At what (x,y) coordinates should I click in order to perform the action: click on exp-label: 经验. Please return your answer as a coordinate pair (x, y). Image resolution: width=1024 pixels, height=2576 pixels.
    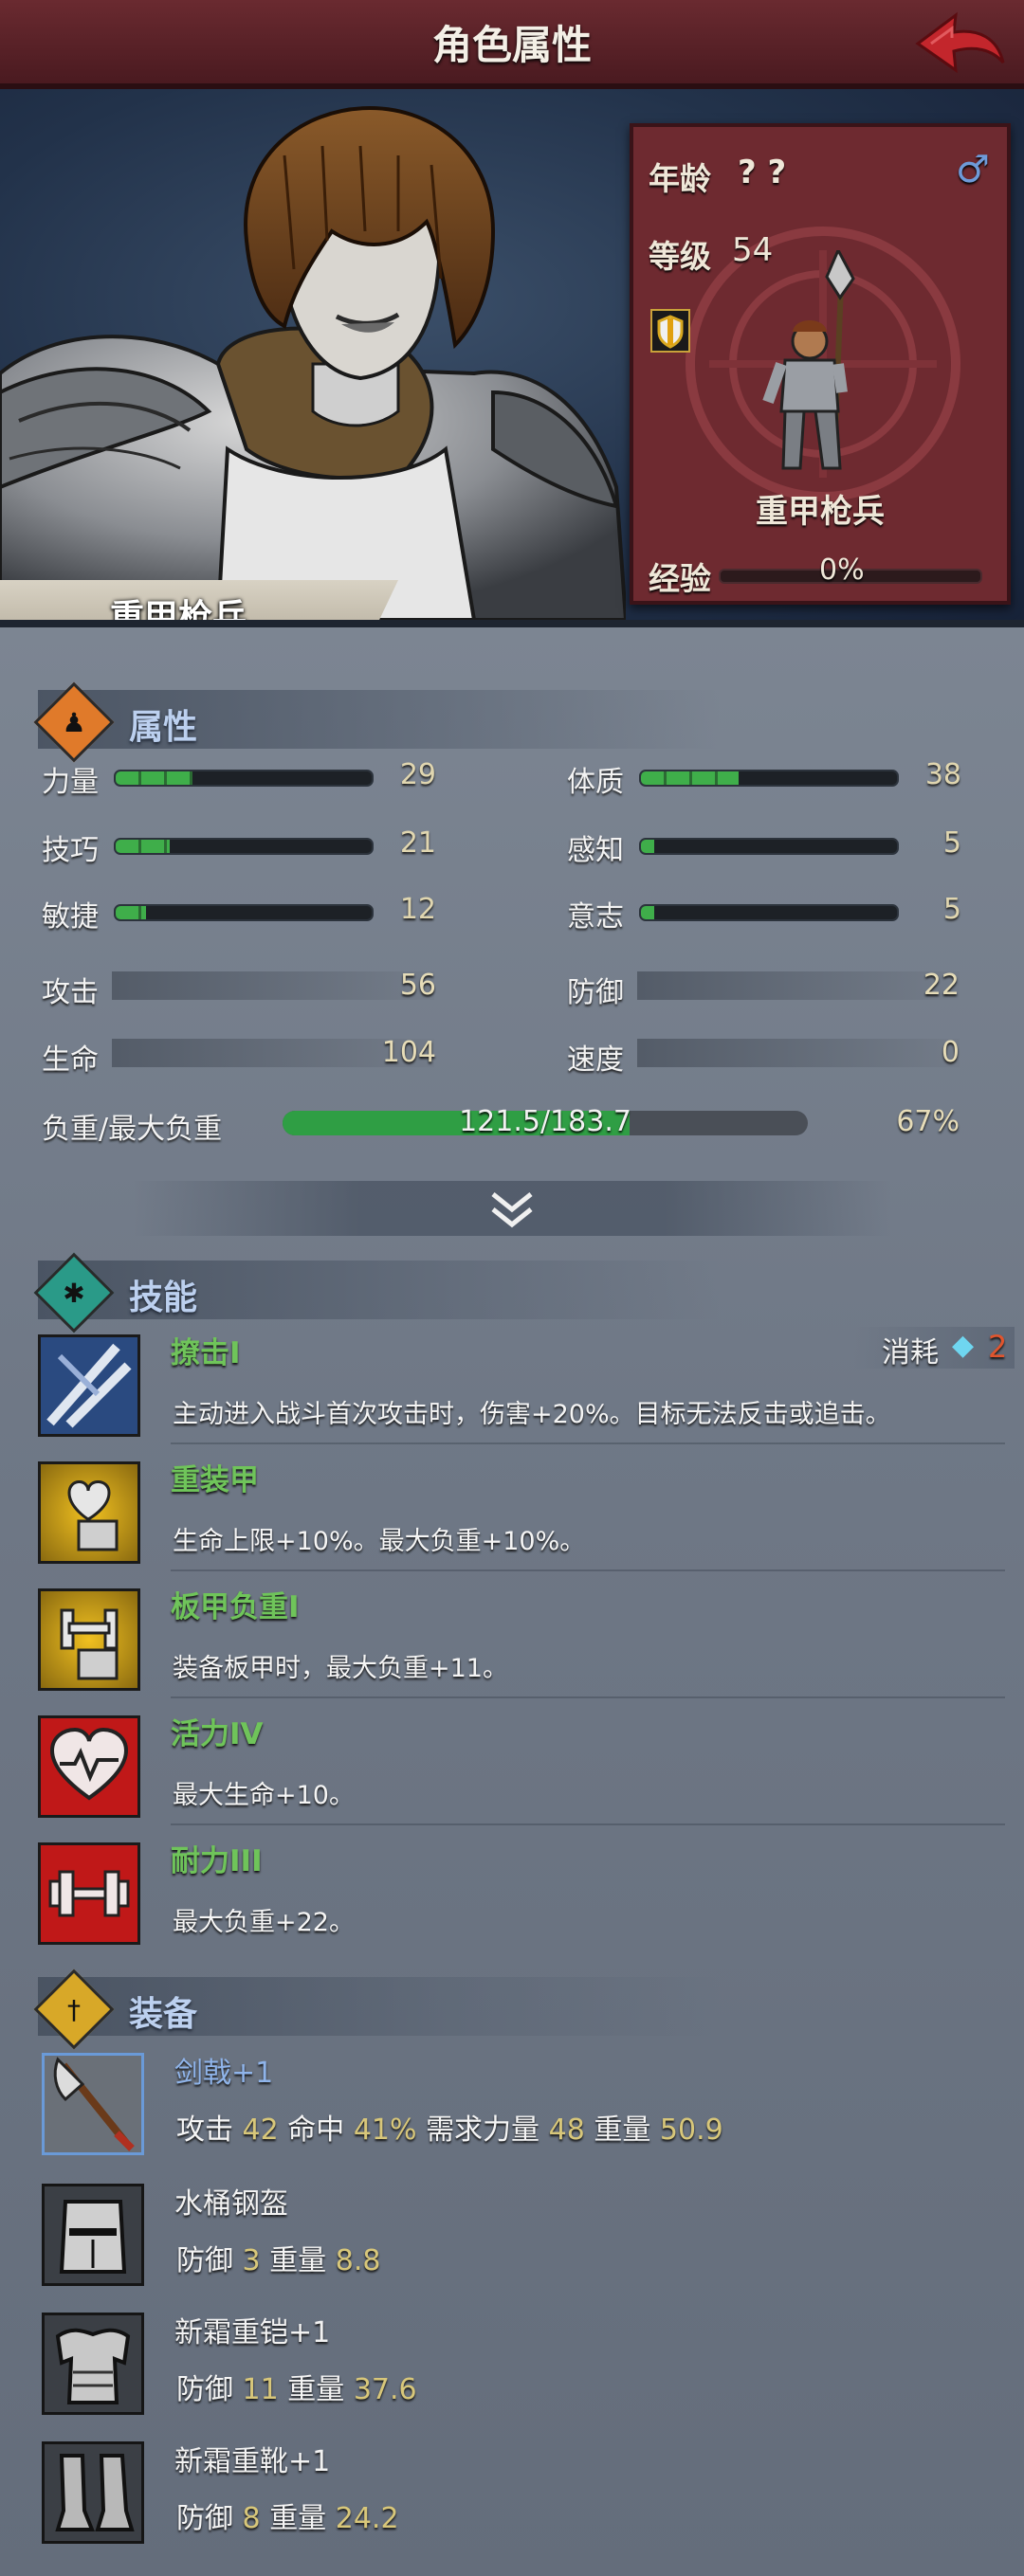
    Looking at the image, I should click on (680, 578).